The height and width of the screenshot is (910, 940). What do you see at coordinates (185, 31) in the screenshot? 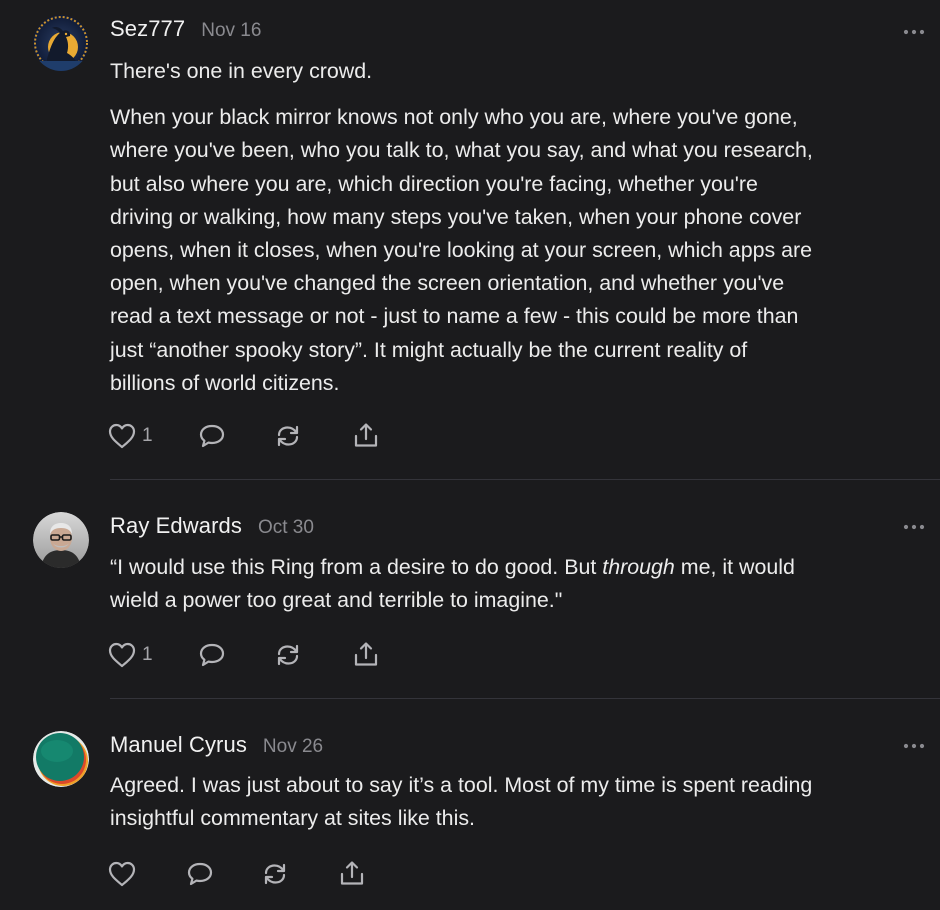
I see `comment-header: Sez777 Nov 16` at bounding box center [185, 31].